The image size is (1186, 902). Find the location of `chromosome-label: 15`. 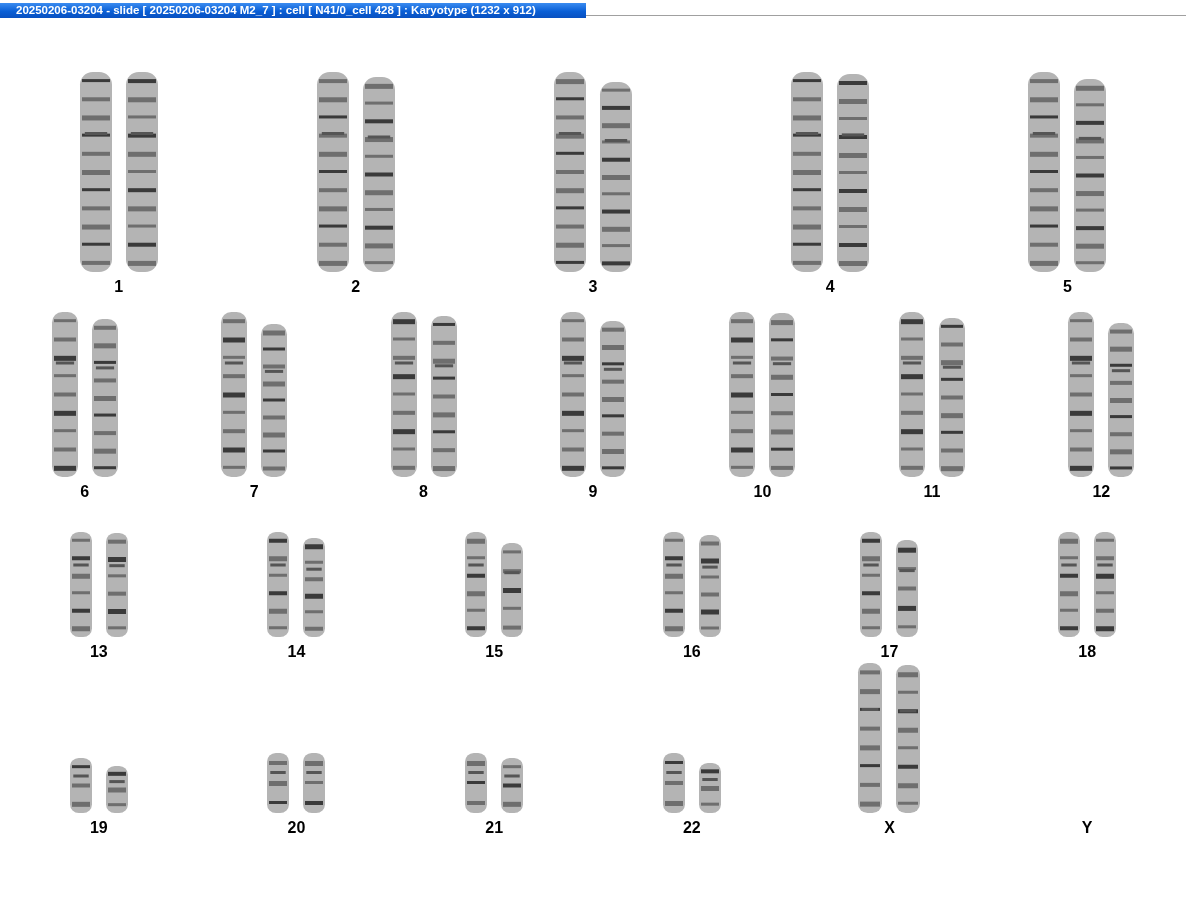

chromosome-label: 15 is located at coordinates (494, 652).